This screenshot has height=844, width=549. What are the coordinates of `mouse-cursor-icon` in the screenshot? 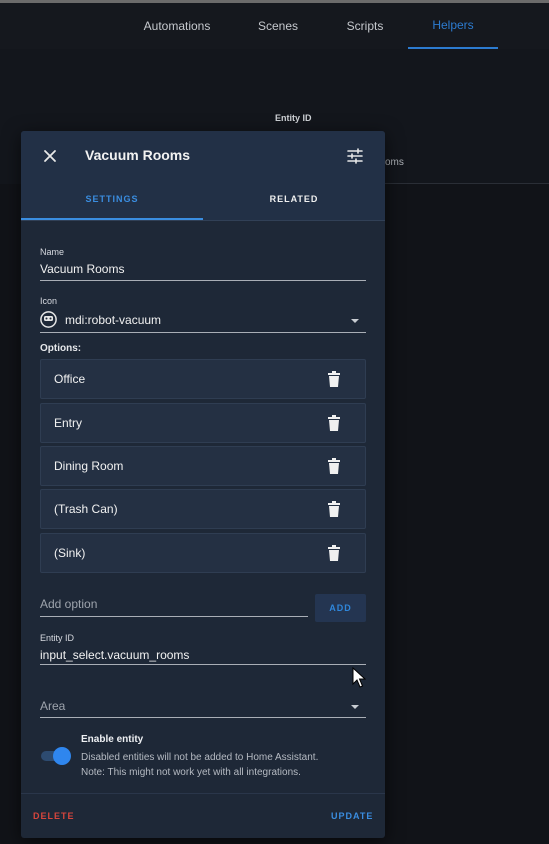 It's located at (359, 677).